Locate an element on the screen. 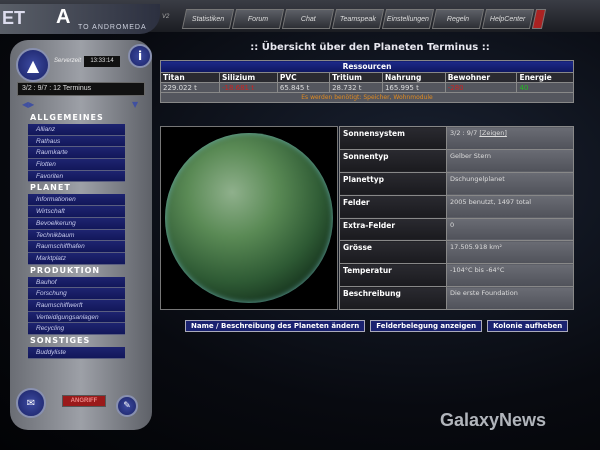 This screenshot has height=450, width=600. info-label: Beschreibung is located at coordinates (393, 298).